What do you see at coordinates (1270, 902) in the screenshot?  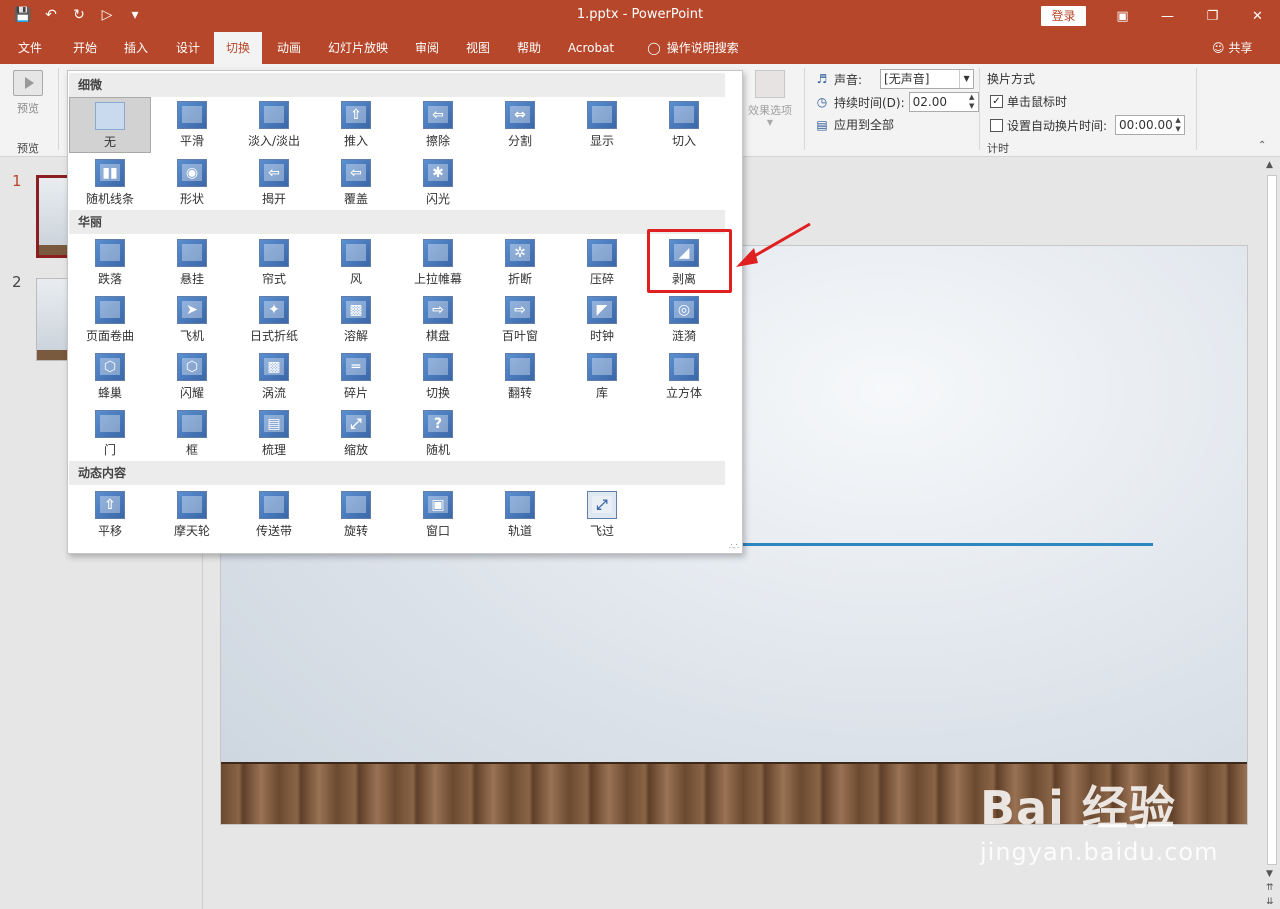 I see `next-slide-icon: ⇊` at bounding box center [1270, 902].